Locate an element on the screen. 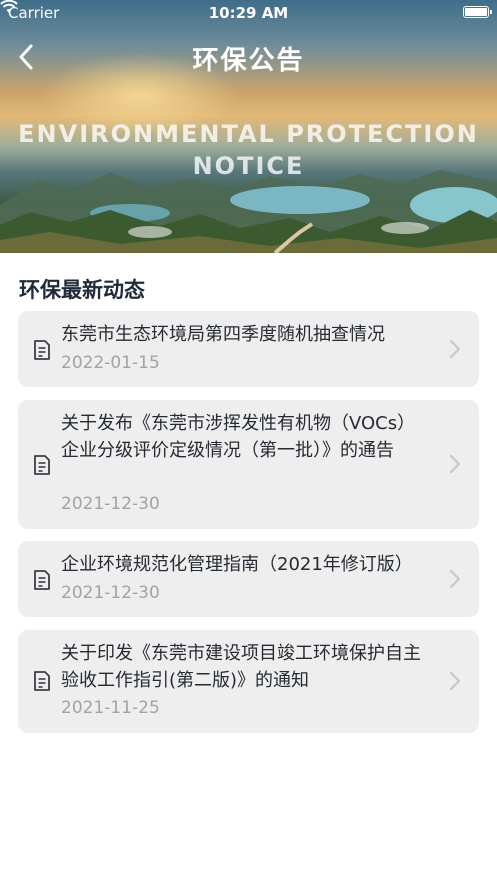 This screenshot has width=497, height=883. banner-caption-line2: NOTICE is located at coordinates (248, 166).